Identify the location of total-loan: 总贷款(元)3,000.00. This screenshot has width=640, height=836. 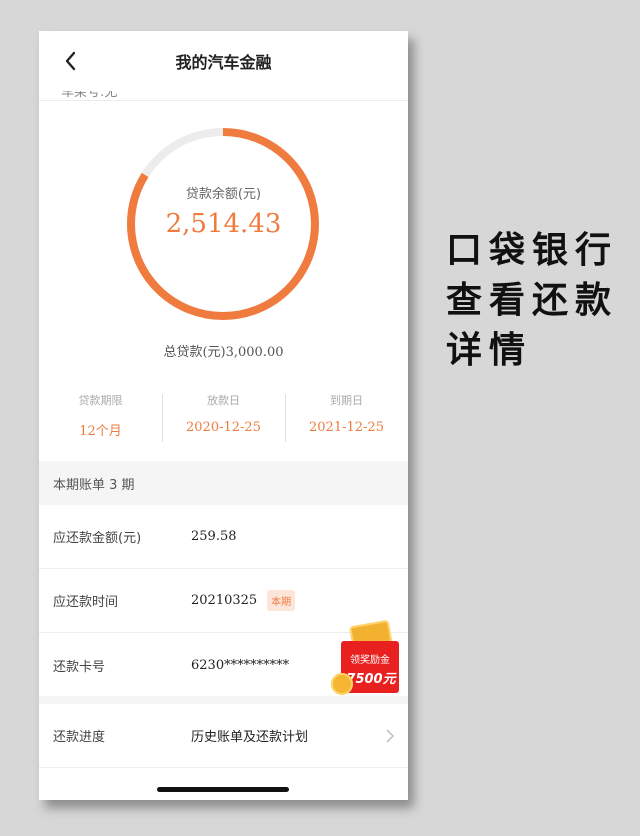
(223, 352).